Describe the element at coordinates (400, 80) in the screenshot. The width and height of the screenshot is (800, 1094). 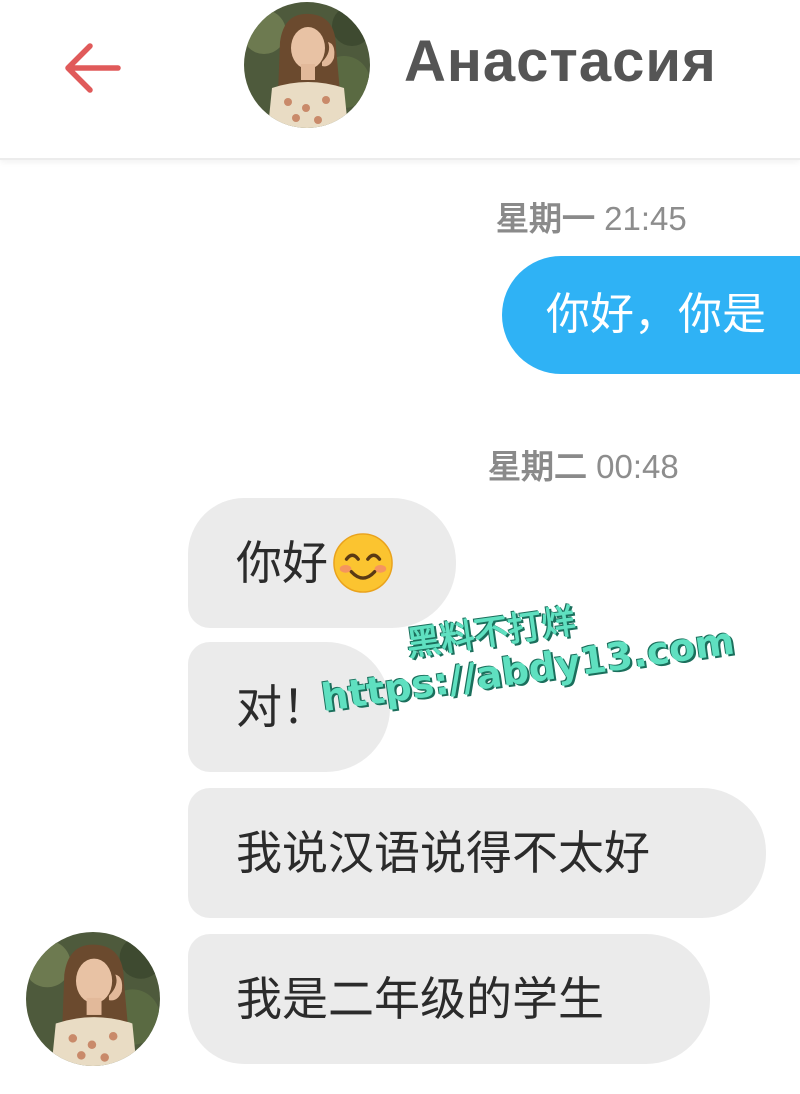
I see `chat-header: Анастасия` at that location.